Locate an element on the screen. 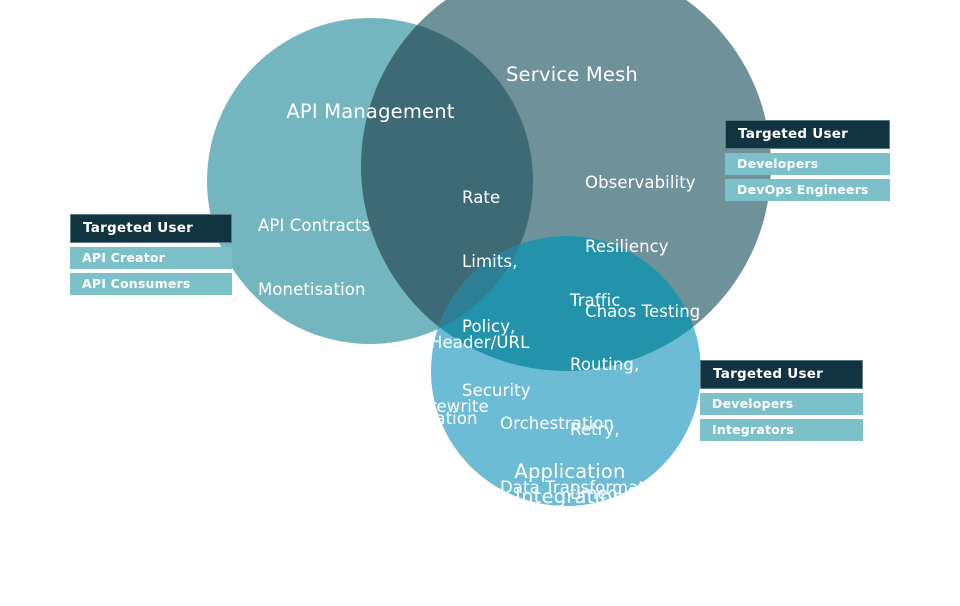  overlap-am-sm-line-1: Limits, is located at coordinates (490, 262).